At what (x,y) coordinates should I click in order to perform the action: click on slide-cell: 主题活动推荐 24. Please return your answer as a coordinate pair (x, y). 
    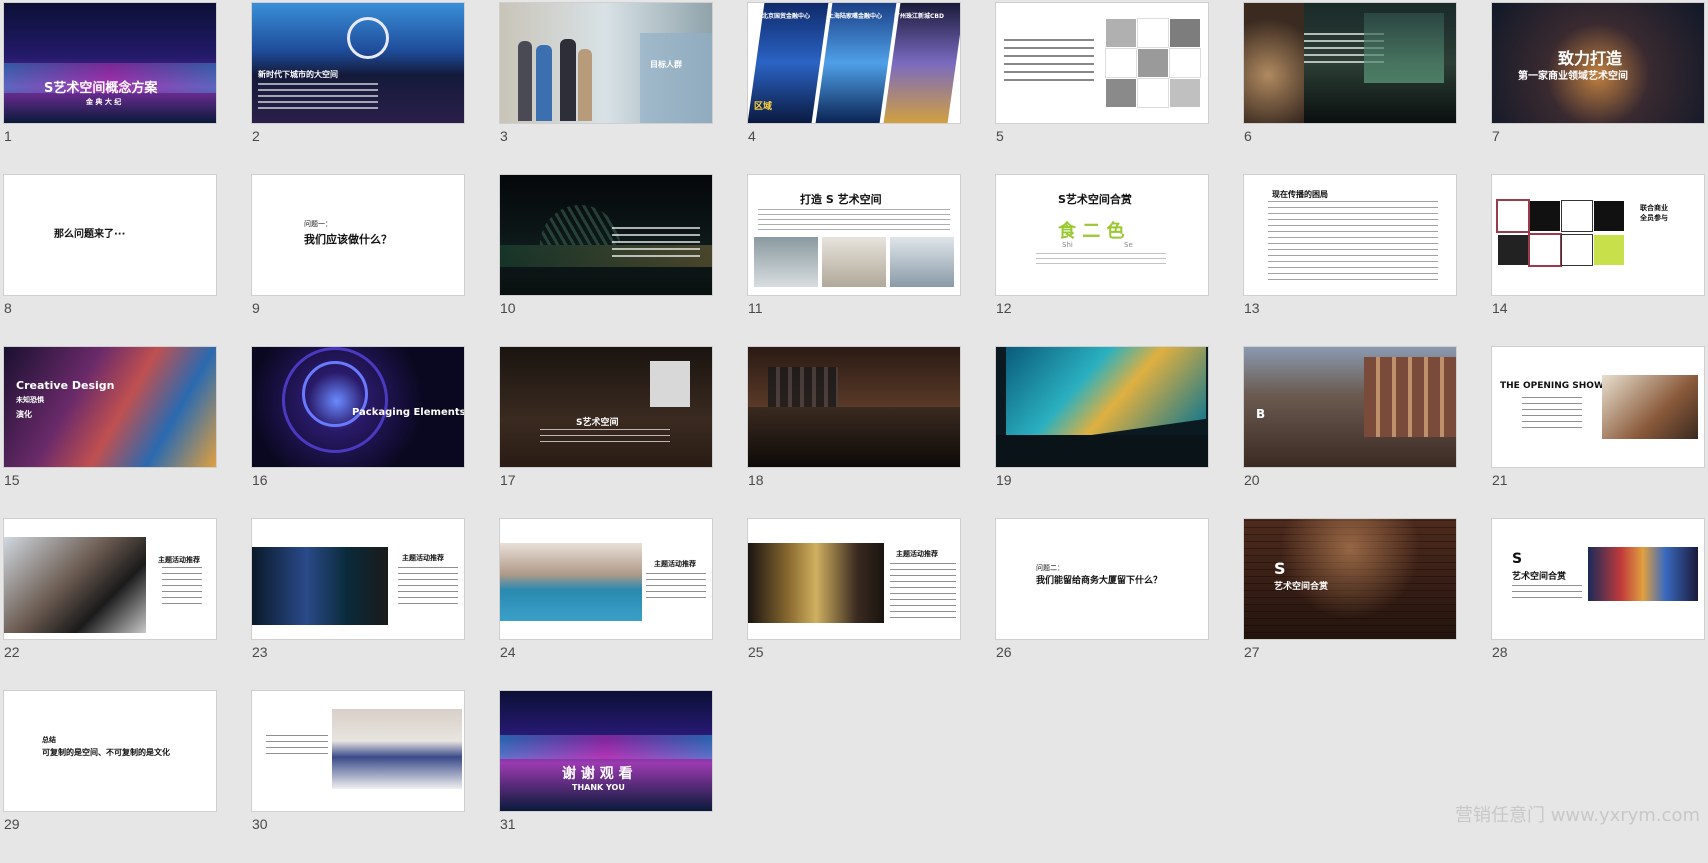
    Looking at the image, I should click on (606, 604).